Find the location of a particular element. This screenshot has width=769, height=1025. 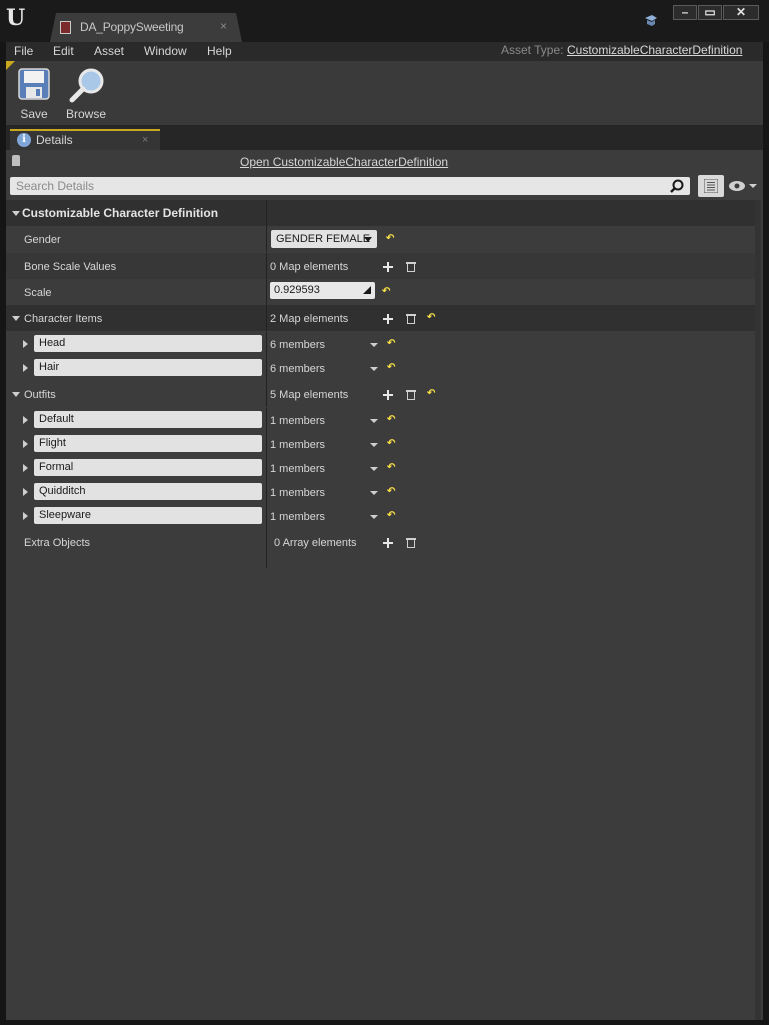

character-items-count: 2 Map elements is located at coordinates (309, 319).